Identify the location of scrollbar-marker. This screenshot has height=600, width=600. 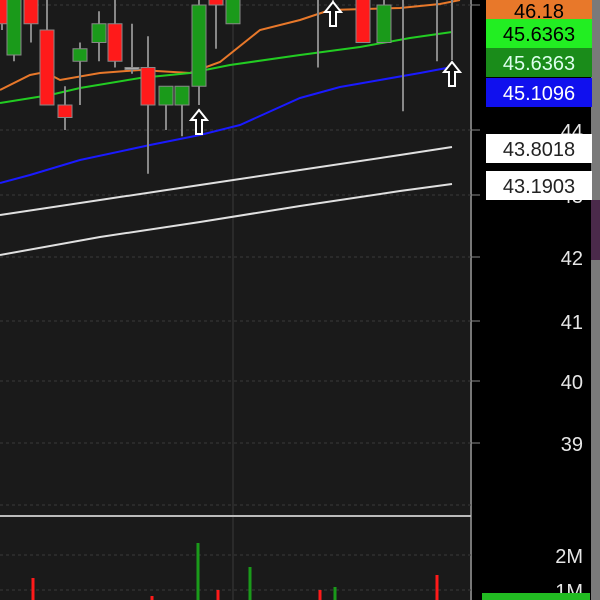
(595, 230).